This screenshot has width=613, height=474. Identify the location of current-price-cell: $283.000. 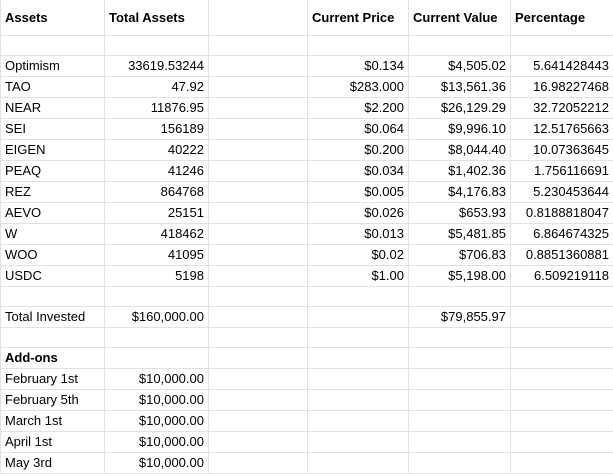
(358, 87).